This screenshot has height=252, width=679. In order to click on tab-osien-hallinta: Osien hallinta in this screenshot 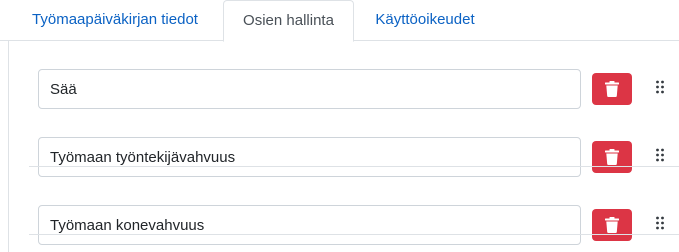, I will do `click(288, 21)`.